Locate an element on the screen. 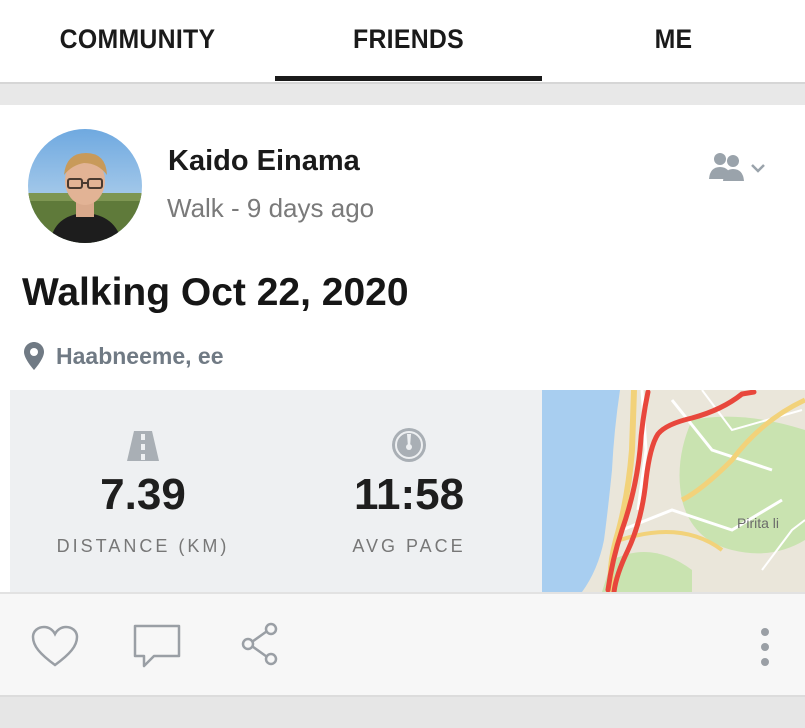 The width and height of the screenshot is (805, 728). pace-label: AVG PACE is located at coordinates (409, 546).